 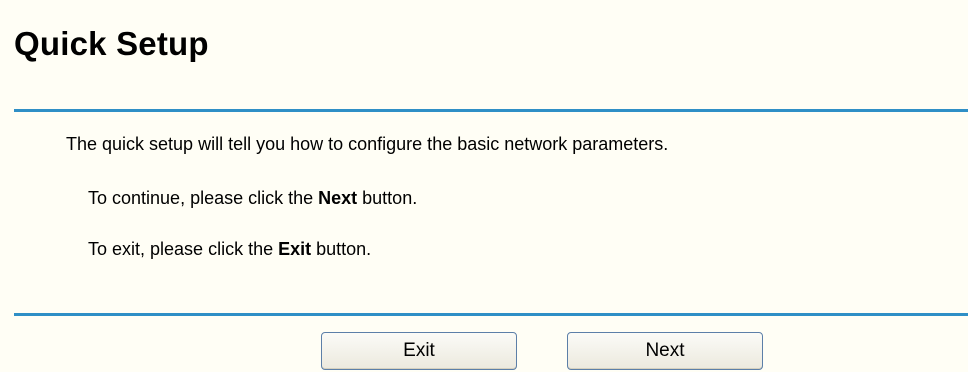 I want to click on continue-prefix: To continue, please click the, so click(x=203, y=198).